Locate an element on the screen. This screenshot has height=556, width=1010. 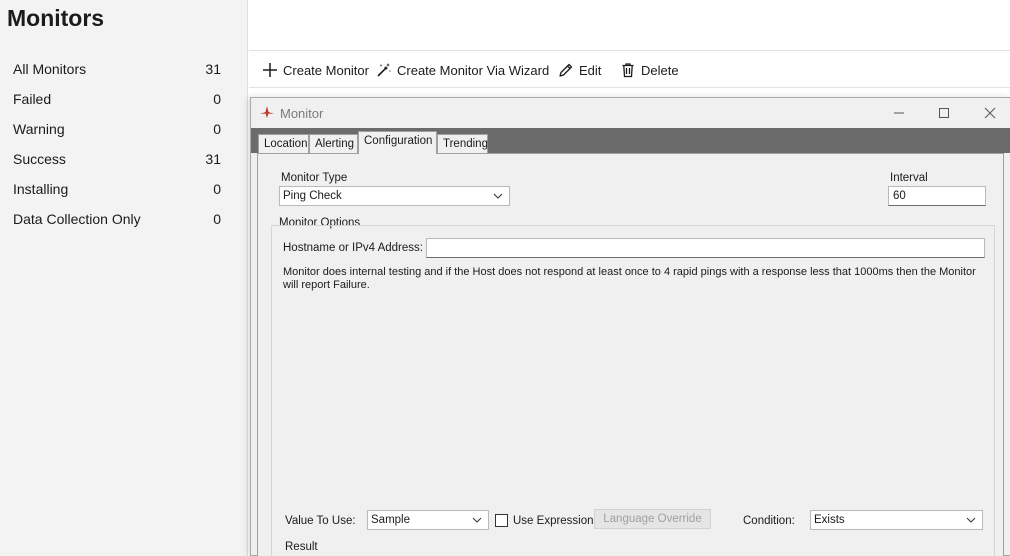
dialog-titlebar: Monitor is located at coordinates (630, 113).